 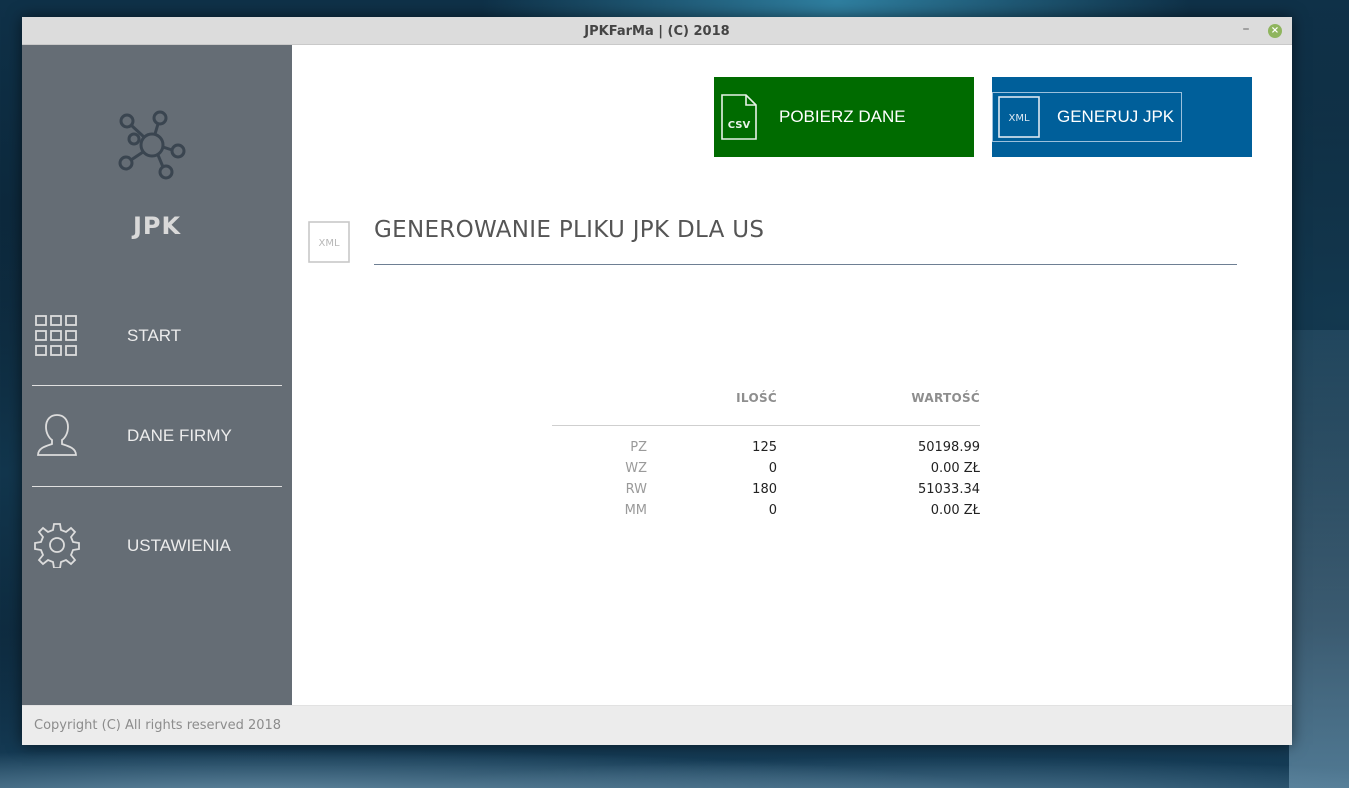 What do you see at coordinates (569, 230) in the screenshot?
I see `page-title: GENEROWANIE PLIKU JPK DLA US` at bounding box center [569, 230].